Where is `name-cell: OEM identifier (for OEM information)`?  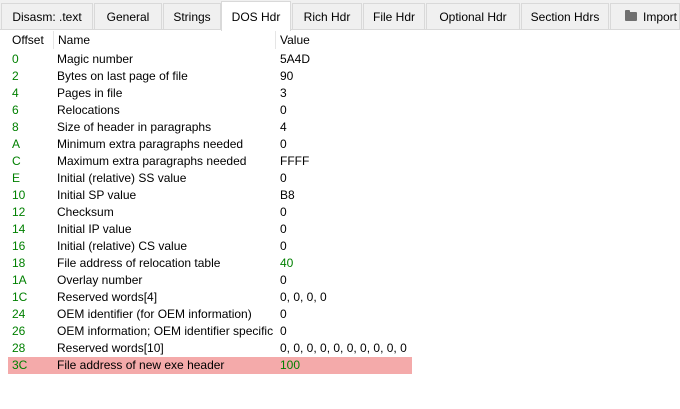
name-cell: OEM identifier (for OEM information) is located at coordinates (154, 314).